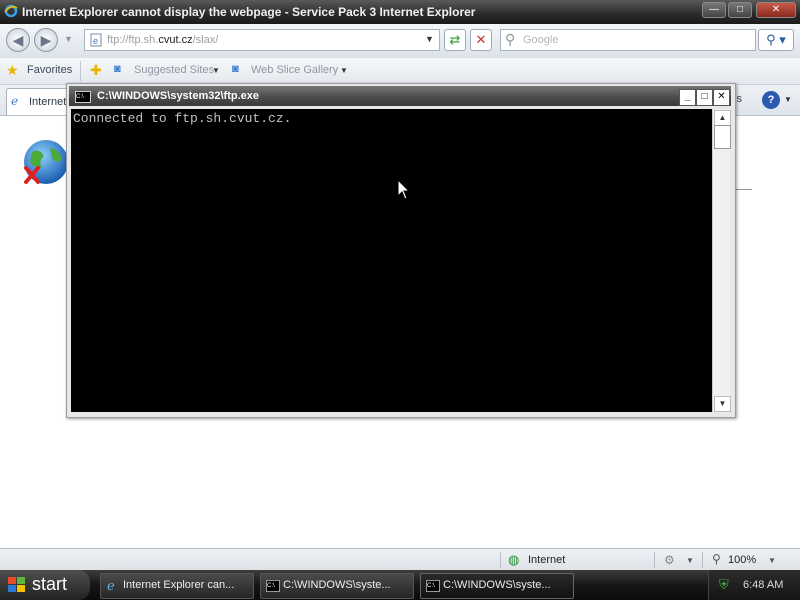 The width and height of the screenshot is (800, 600). I want to click on address-host: ftp://ftp.sh., so click(133, 40).